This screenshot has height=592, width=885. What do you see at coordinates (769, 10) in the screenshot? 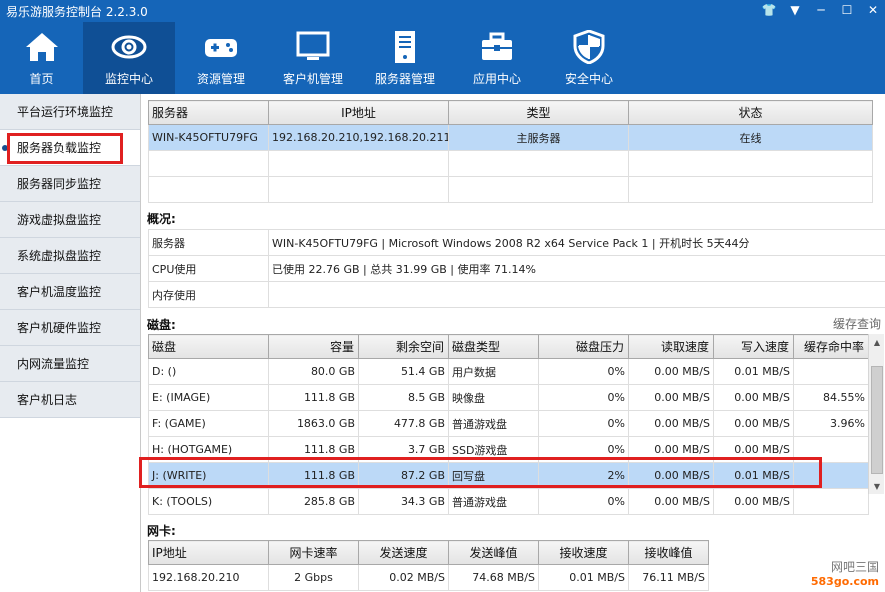
I see `shirt-icon: 👕` at bounding box center [769, 10].